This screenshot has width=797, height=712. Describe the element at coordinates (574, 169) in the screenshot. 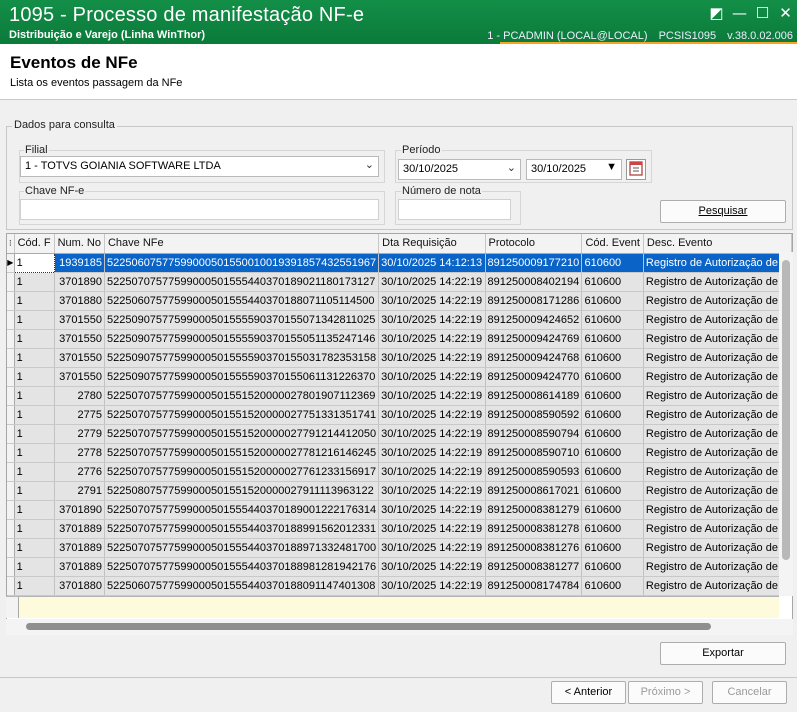

I see `date-to-picker: 30/10/2025 ▼` at that location.